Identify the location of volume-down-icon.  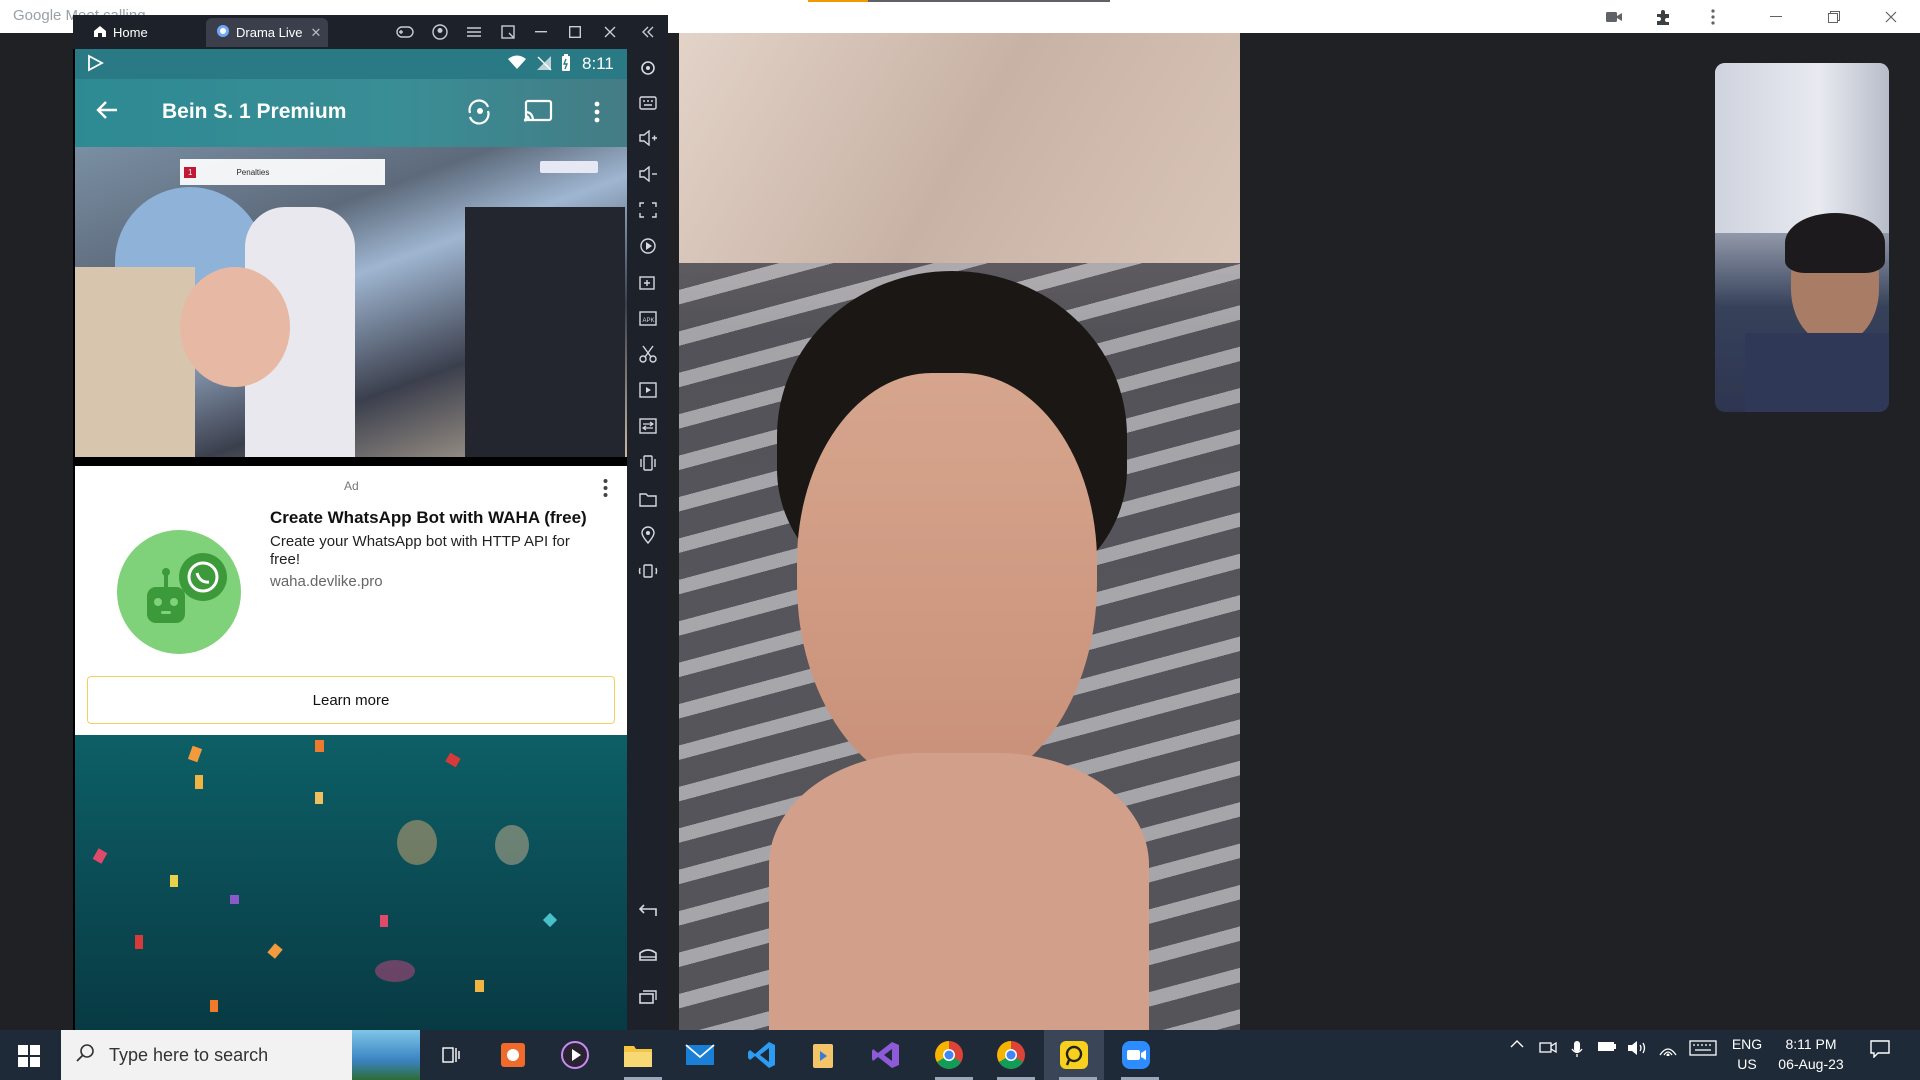
(647, 174).